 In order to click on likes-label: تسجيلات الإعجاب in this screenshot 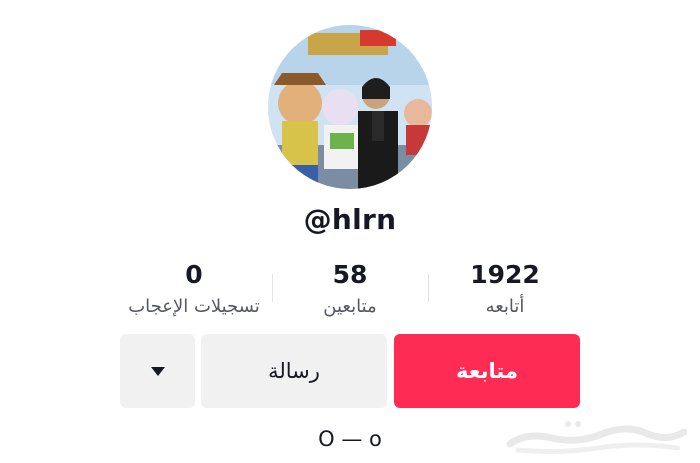, I will do `click(194, 306)`.